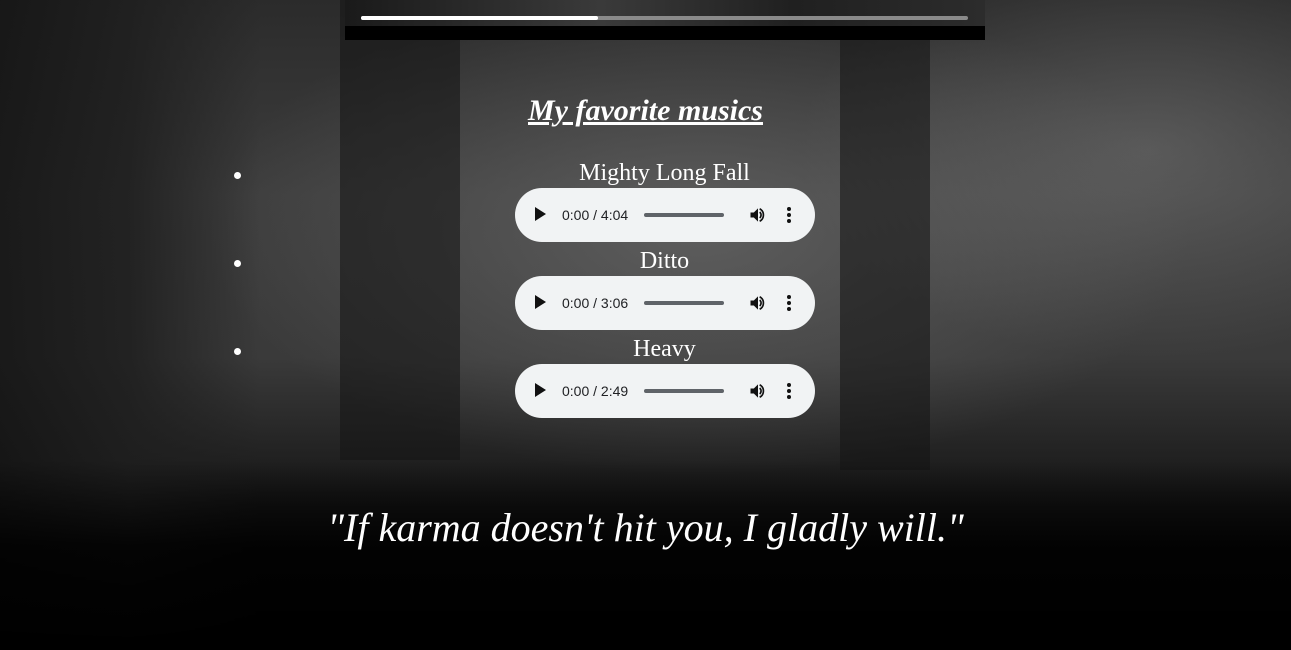 The width and height of the screenshot is (1291, 650). Describe the element at coordinates (595, 391) in the screenshot. I see `time-display: 0:00 / 2:49` at that location.